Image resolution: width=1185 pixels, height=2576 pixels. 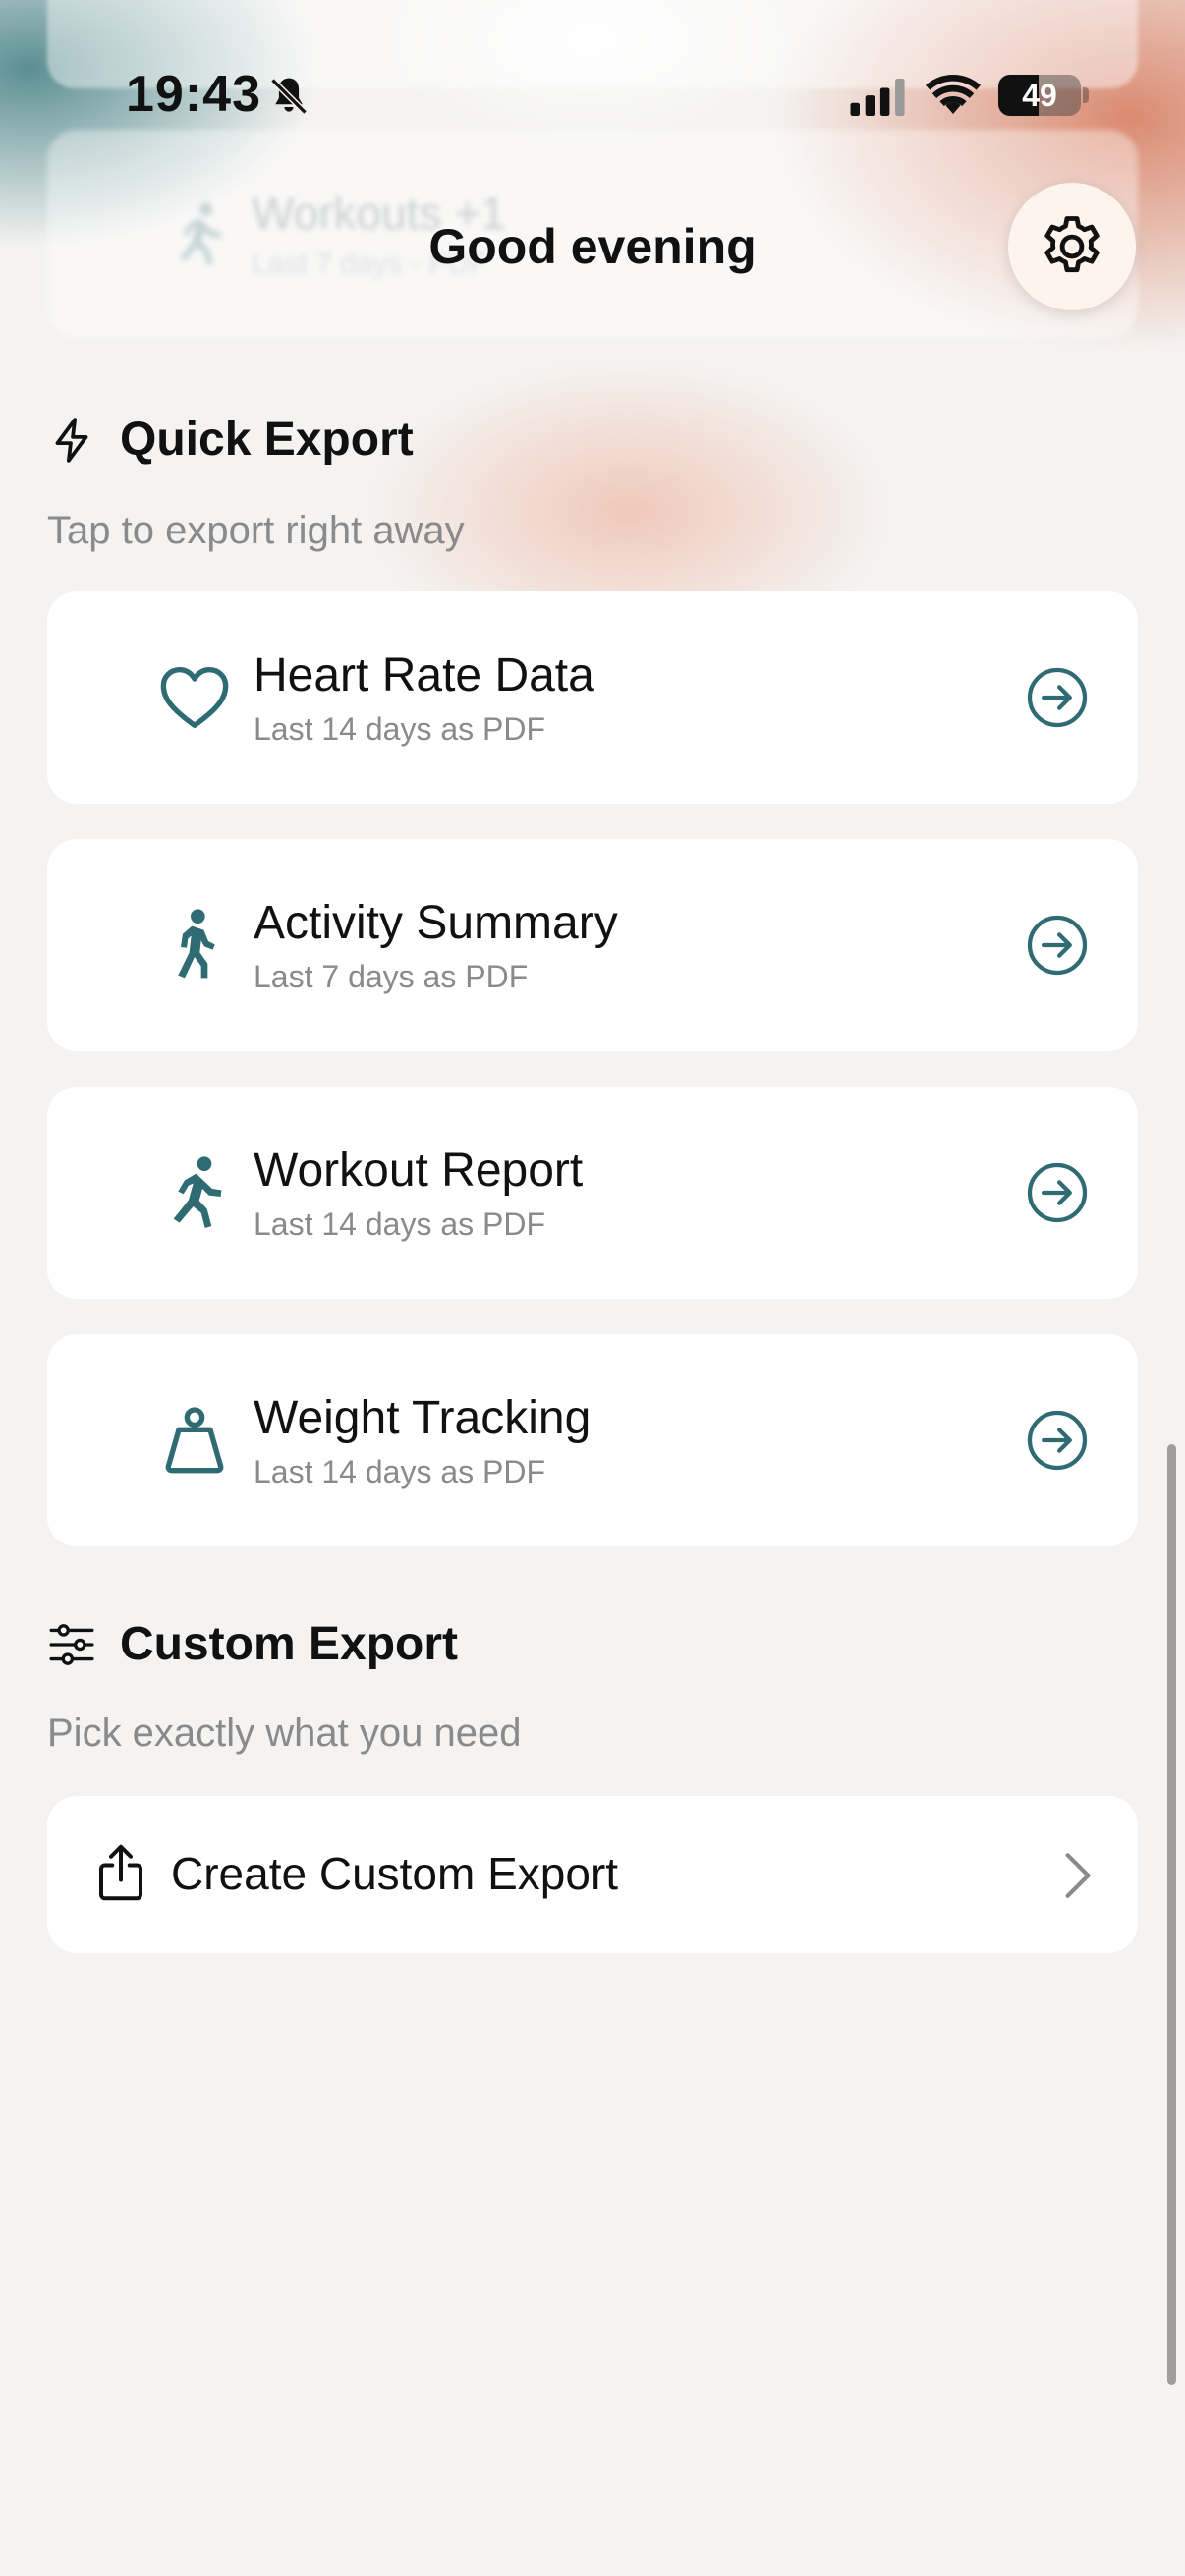 What do you see at coordinates (419, 1171) in the screenshot?
I see `export-card-title: Workout Report` at bounding box center [419, 1171].